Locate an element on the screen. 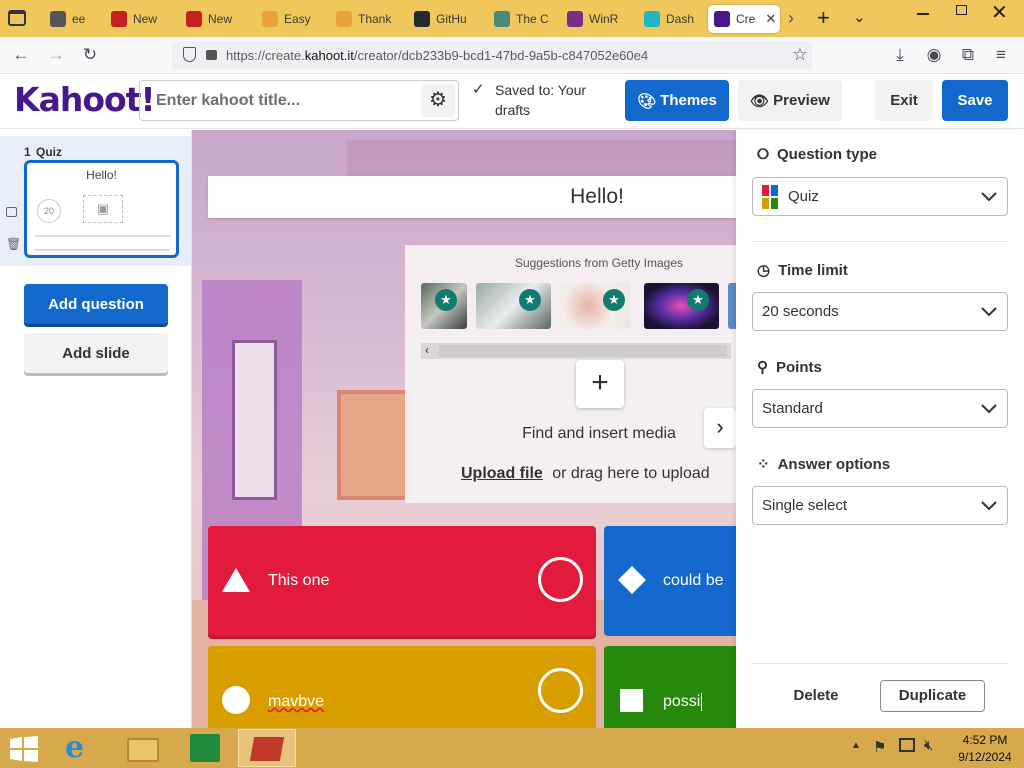 This screenshot has height=768, width=1024. close-tab-icon: ✕ is located at coordinates (770, 19).